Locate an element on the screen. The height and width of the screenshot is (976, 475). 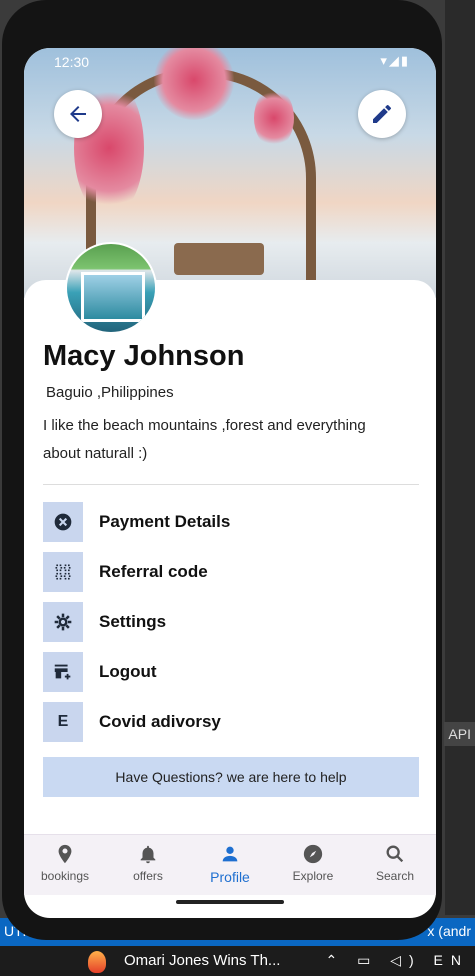
ide-status-right: x (andr is located at coordinates (449, 931).